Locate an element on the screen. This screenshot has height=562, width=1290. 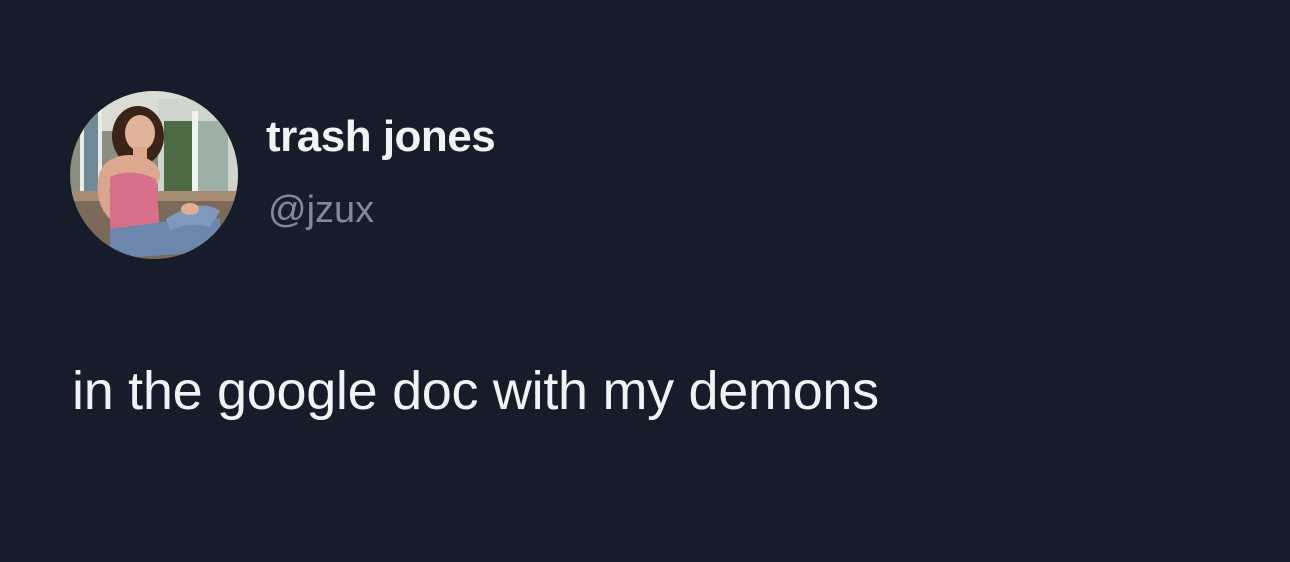
tweet-text: in the google doc with my demons is located at coordinates (475, 391).